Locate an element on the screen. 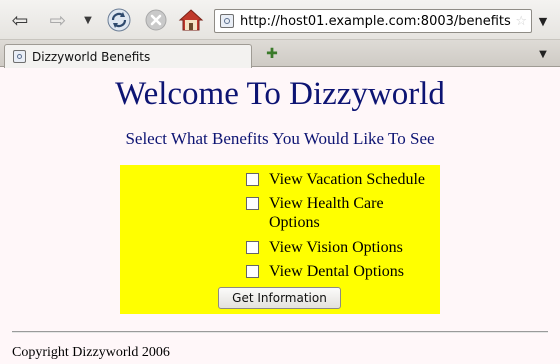 This screenshot has height=364, width=560. stop-icon is located at coordinates (156, 20).